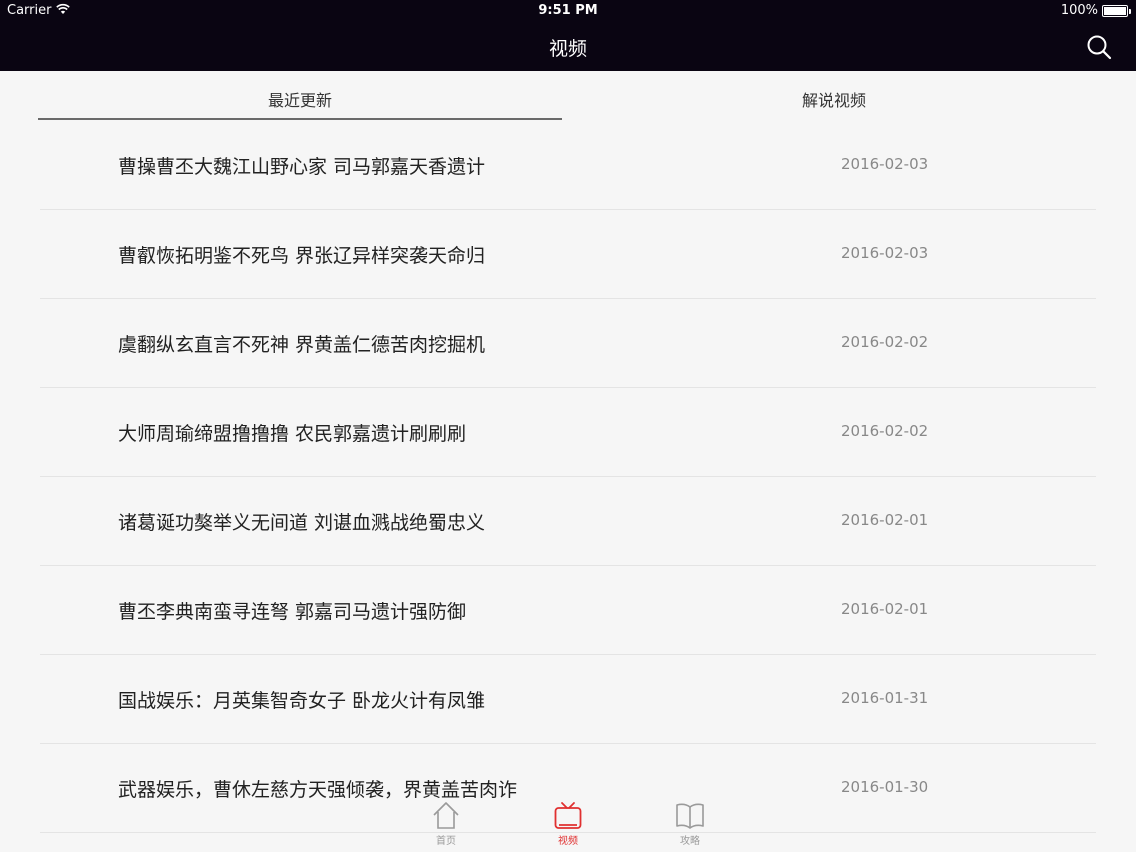  What do you see at coordinates (302, 256) in the screenshot?
I see `video-title: 曹叡恢拓明鉴不死鸟 界张辽异样突袭天命归` at bounding box center [302, 256].